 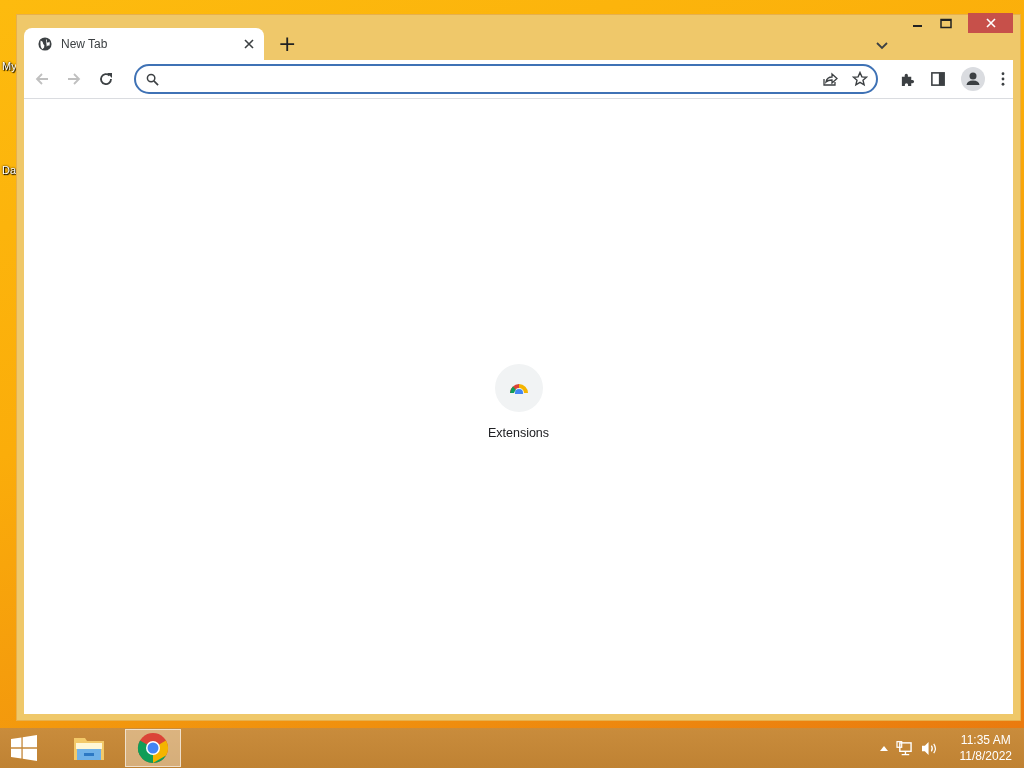 What do you see at coordinates (929, 748) in the screenshot?
I see `speaker-icon` at bounding box center [929, 748].